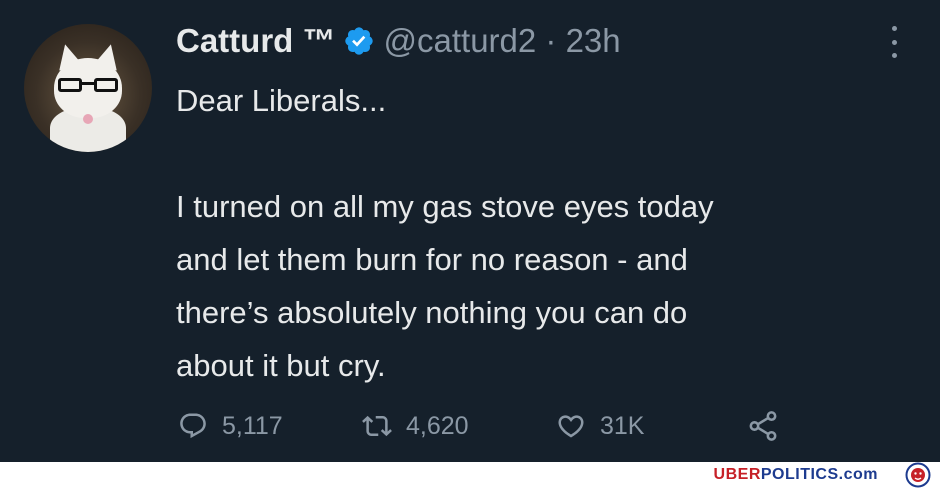  I want to click on brand-part-domain: .com, so click(858, 474).